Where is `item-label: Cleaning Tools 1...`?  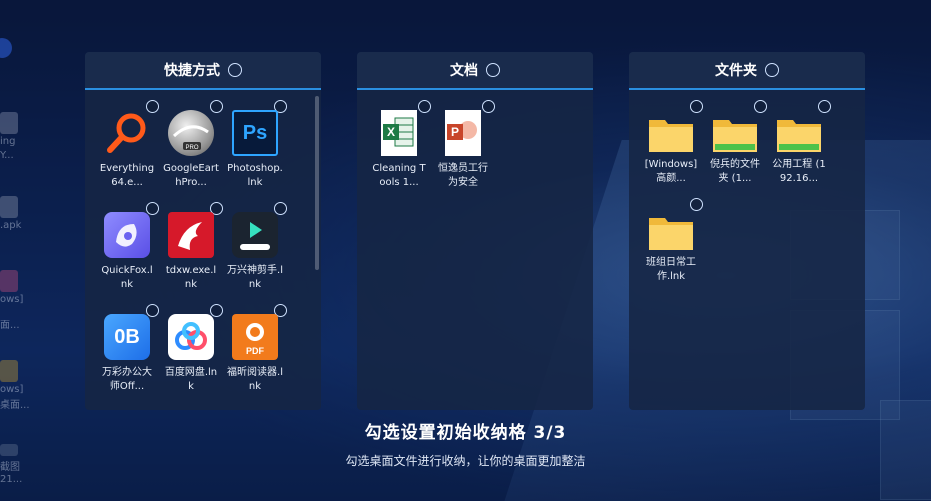
item-label: Cleaning Tools 1... is located at coordinates (399, 175).